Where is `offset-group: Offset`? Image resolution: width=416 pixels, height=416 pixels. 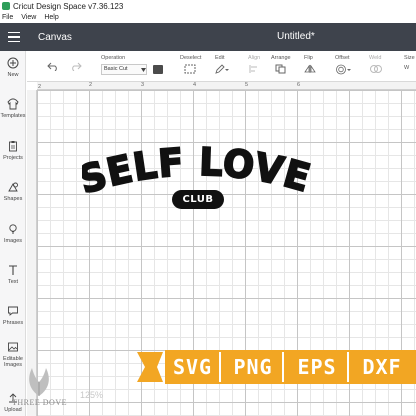
offset-group: Offset is located at coordinates (343, 66).